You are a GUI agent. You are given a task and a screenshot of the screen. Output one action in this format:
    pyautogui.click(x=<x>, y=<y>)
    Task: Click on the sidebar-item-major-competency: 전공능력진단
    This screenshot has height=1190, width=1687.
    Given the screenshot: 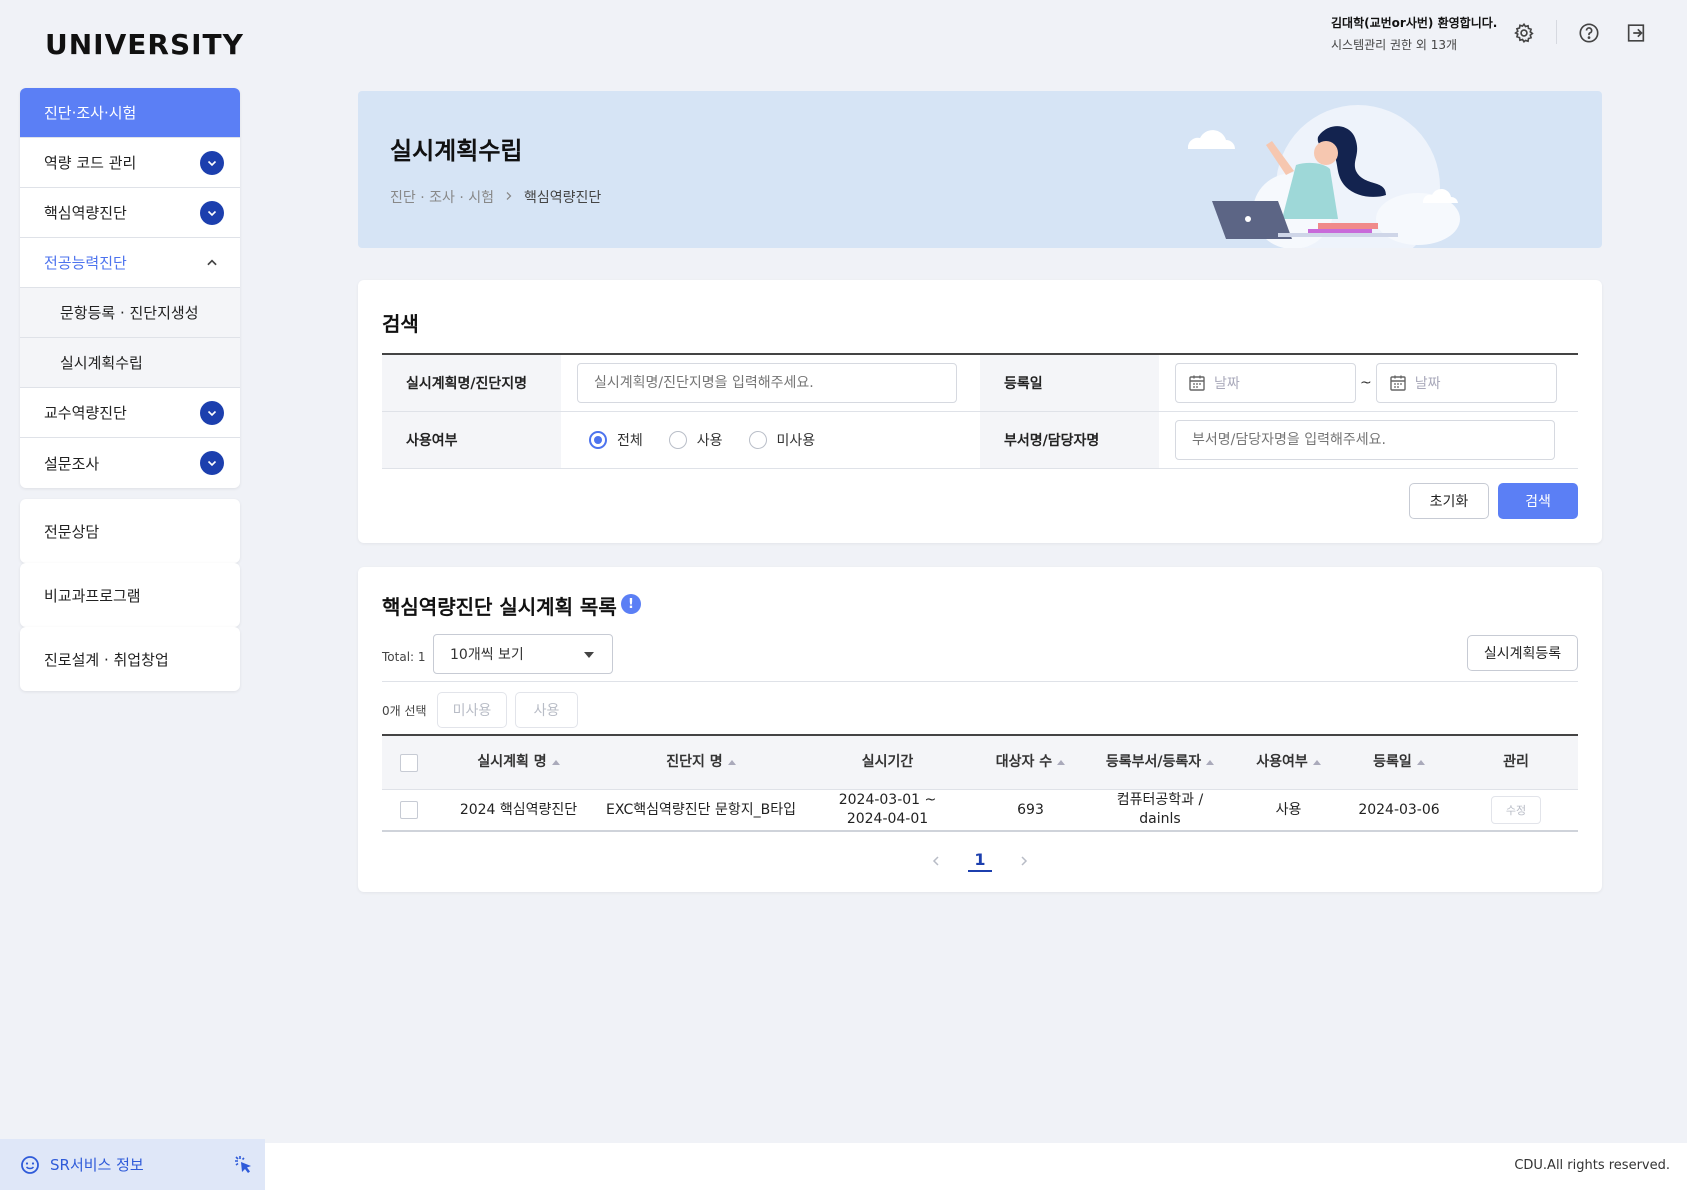 What is the action you would take?
    pyautogui.click(x=130, y=263)
    